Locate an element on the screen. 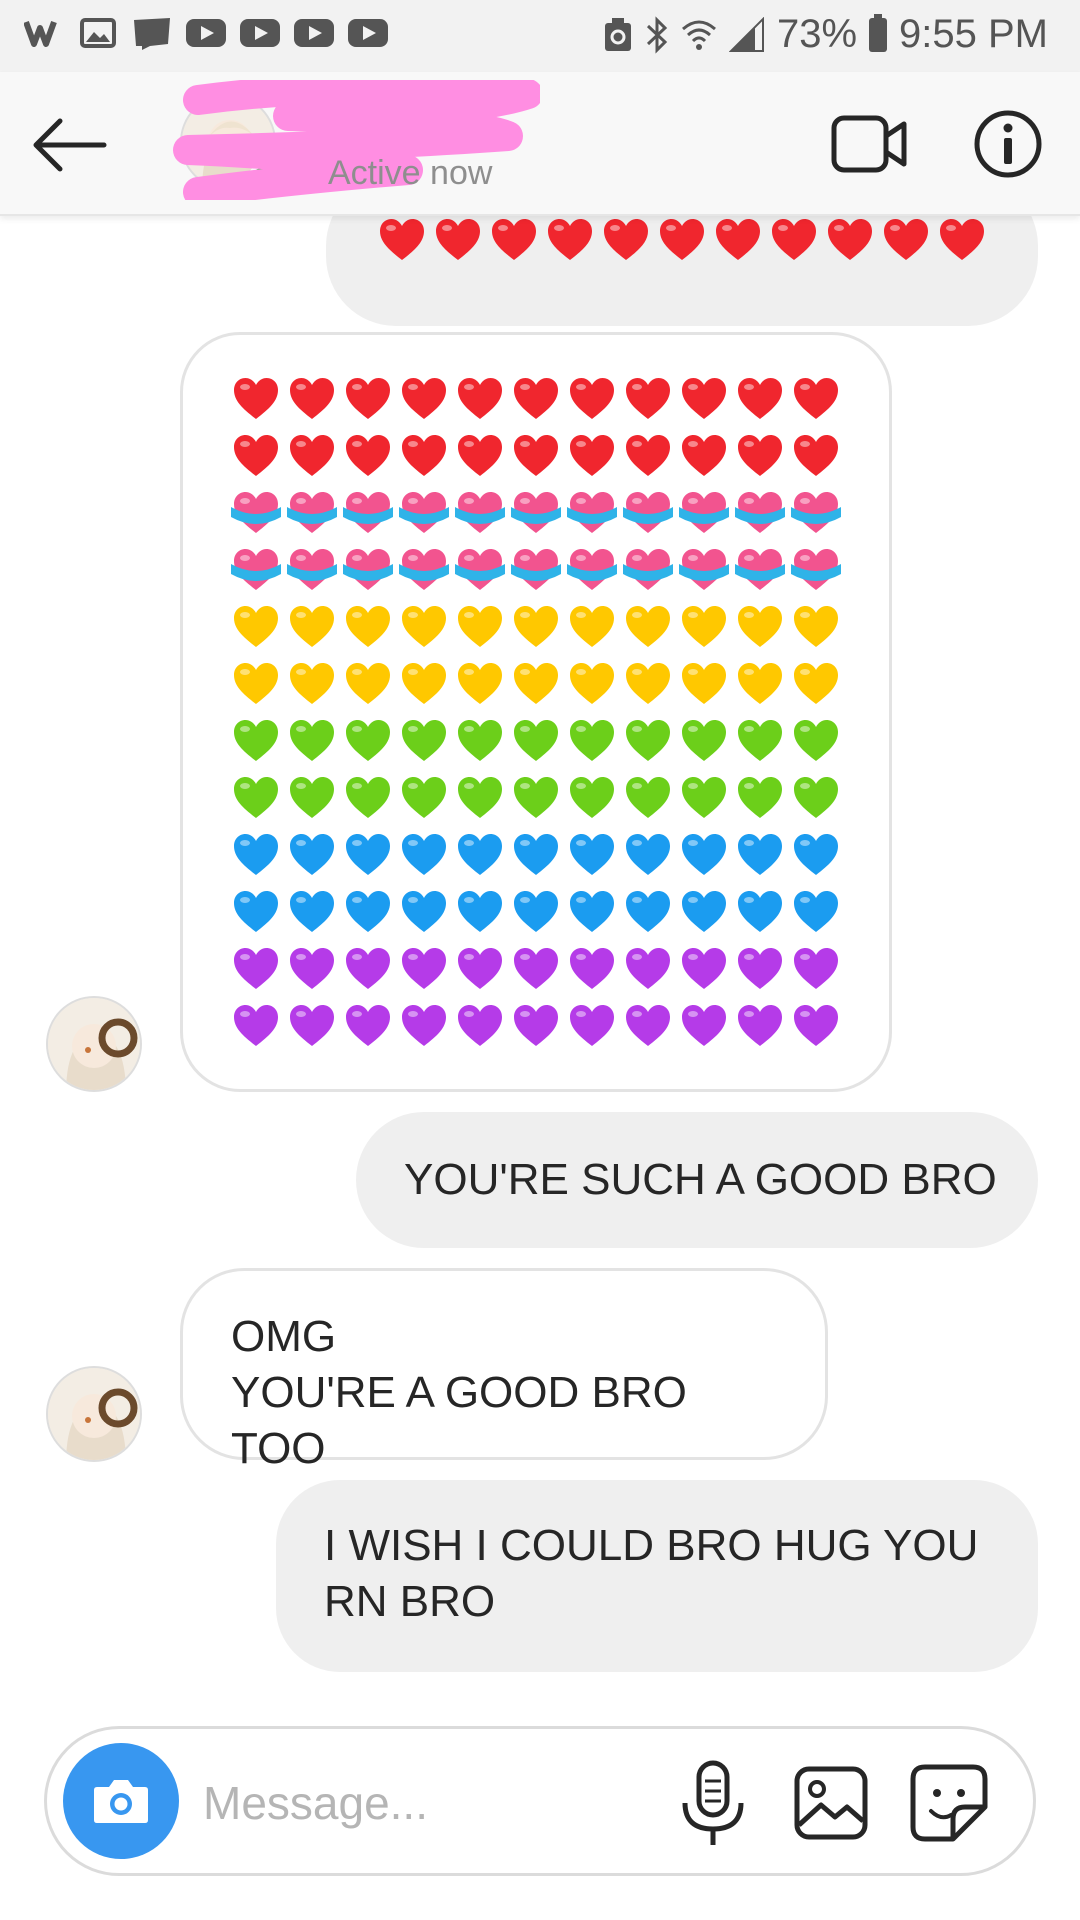  battery-percent: 73% is located at coordinates (817, 34).